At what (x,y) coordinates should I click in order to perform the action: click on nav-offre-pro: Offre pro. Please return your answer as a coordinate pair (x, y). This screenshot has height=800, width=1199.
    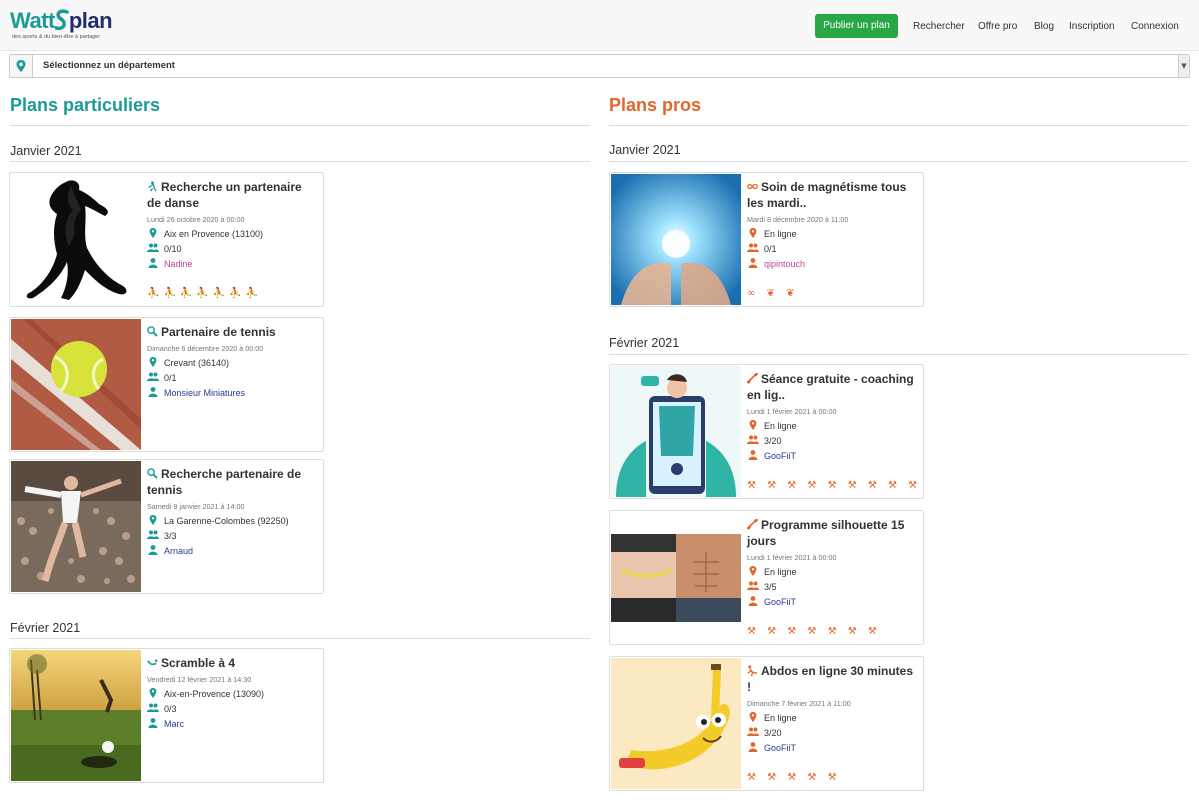
    Looking at the image, I should click on (997, 26).